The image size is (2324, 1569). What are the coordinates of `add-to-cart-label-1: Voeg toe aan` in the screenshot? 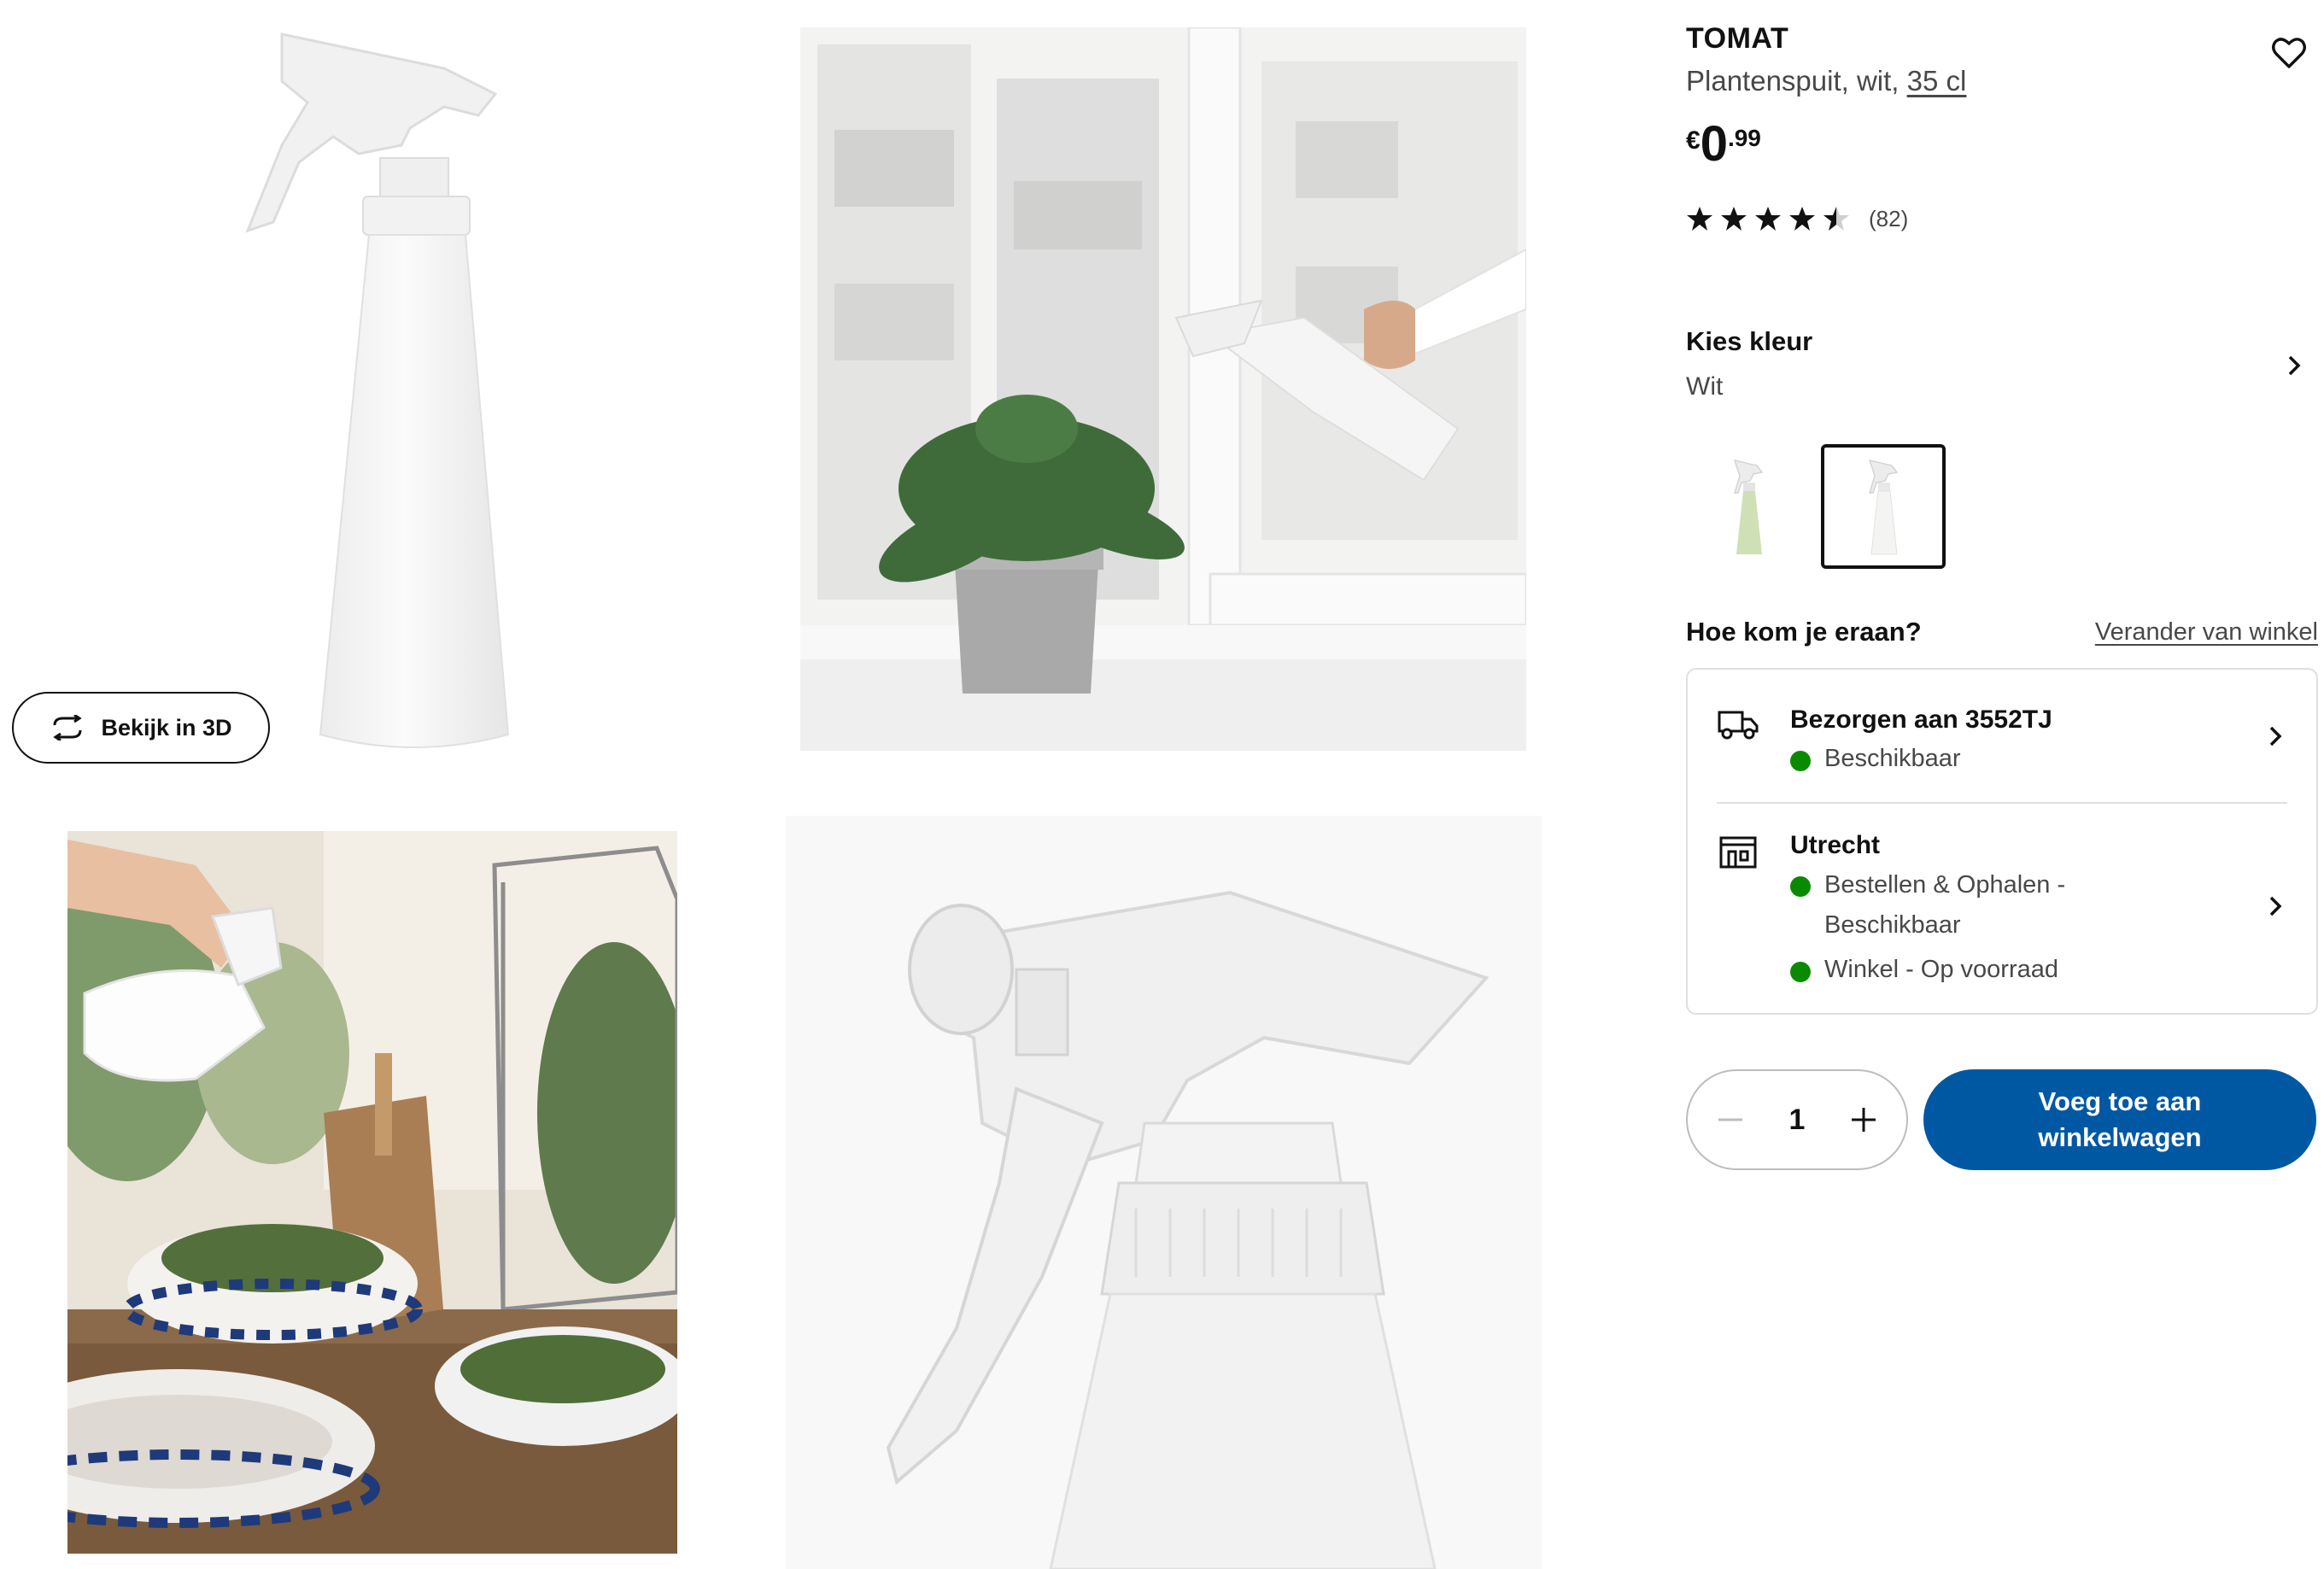 It's located at (2120, 1101).